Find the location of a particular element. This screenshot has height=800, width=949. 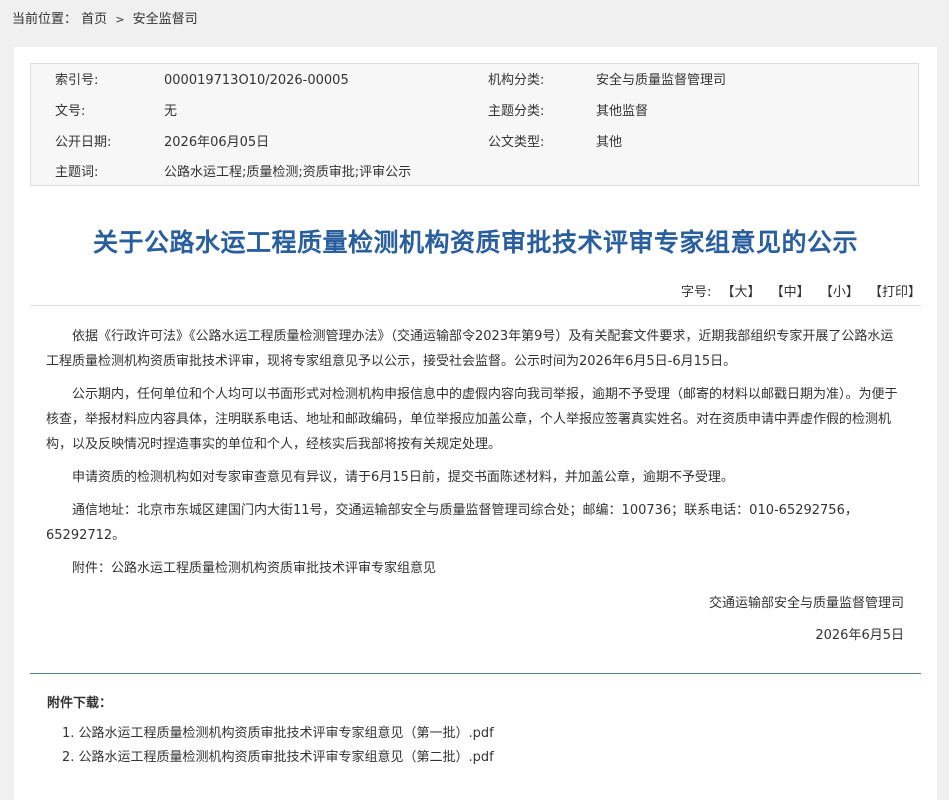

date-value: 2026年06月05日 is located at coordinates (217, 142).